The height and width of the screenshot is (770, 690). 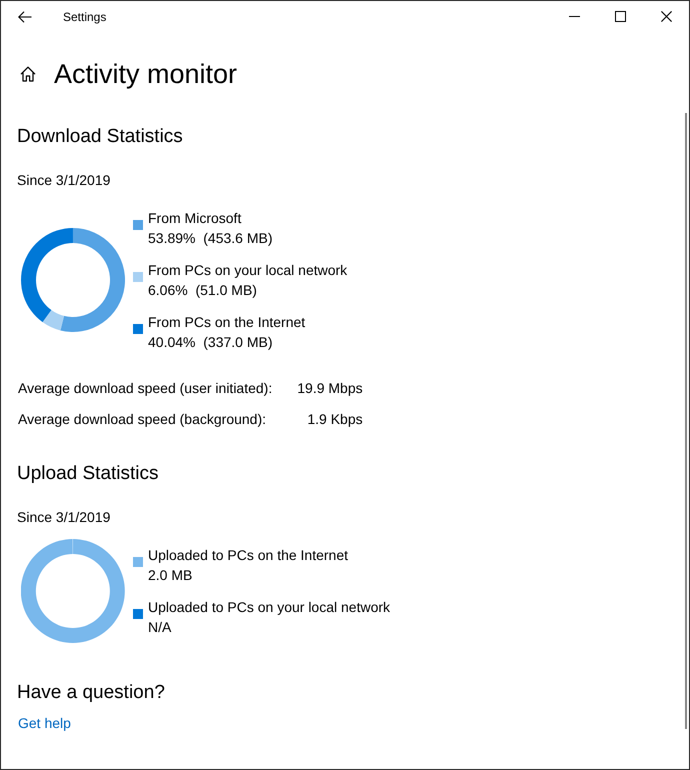 I want to click on page-title: Activity monitor, so click(x=146, y=74).